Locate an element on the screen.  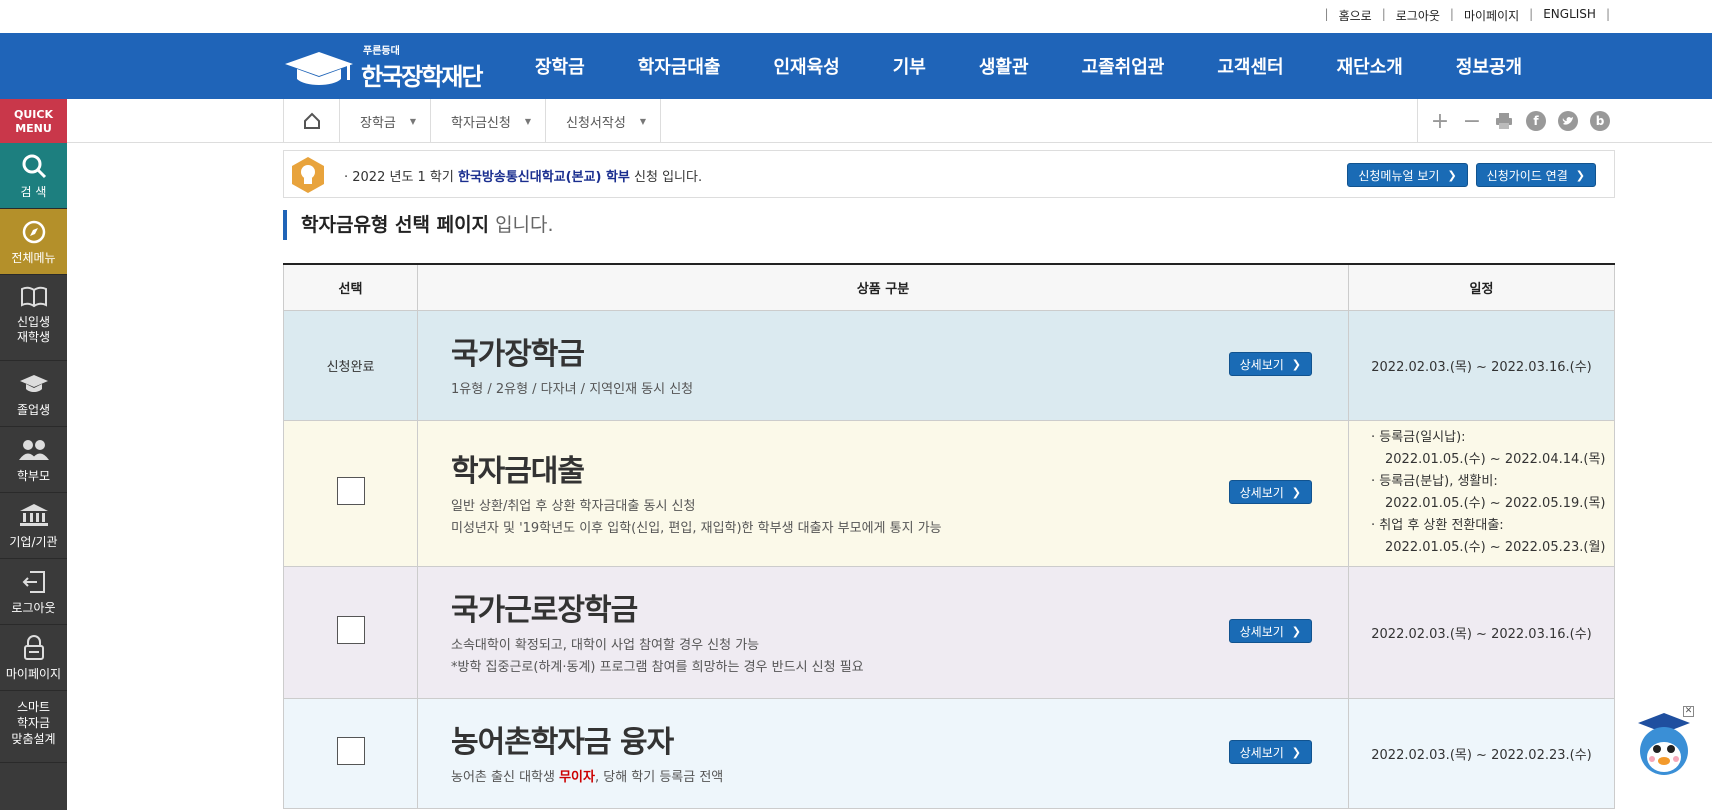
quick-smart-label-1: 스마트 is located at coordinates (33, 707).